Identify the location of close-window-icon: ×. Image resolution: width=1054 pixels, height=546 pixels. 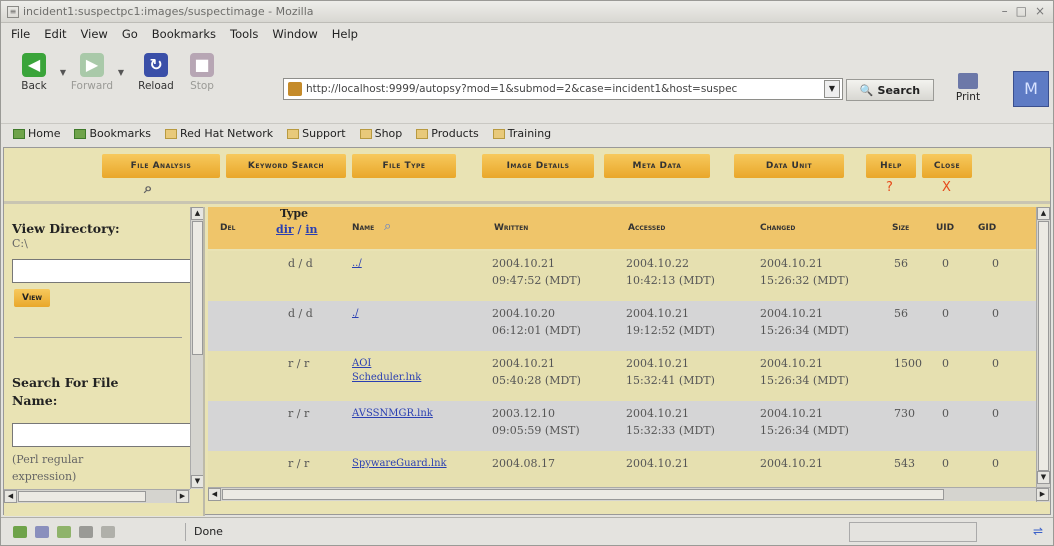
(1040, 11).